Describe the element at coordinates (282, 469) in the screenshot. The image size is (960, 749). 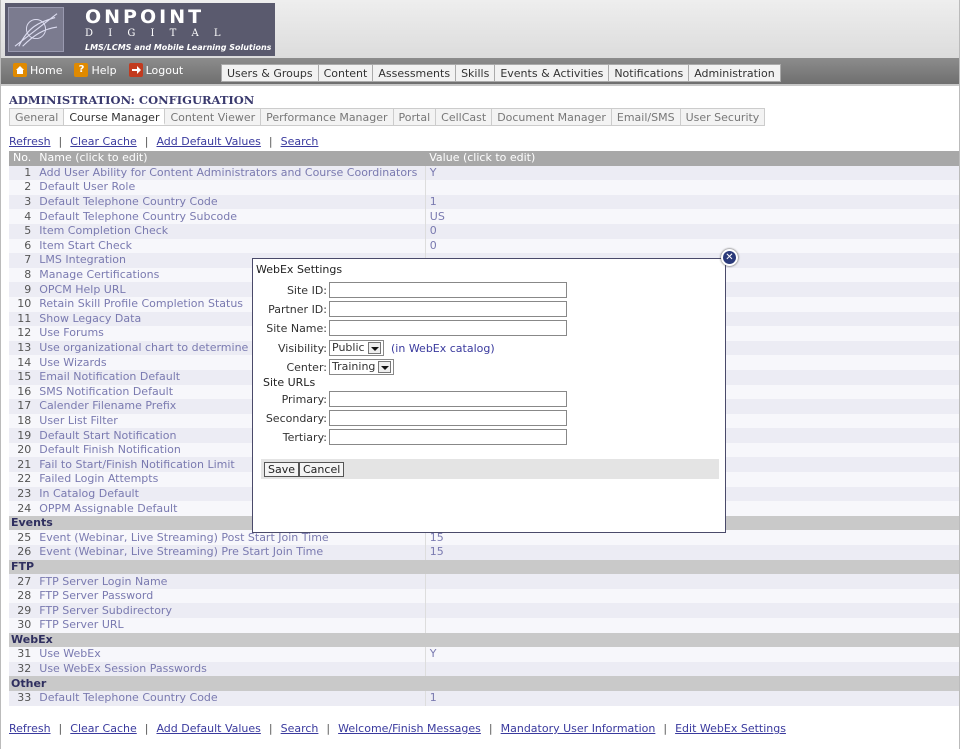
I see `save-button: Save` at that location.